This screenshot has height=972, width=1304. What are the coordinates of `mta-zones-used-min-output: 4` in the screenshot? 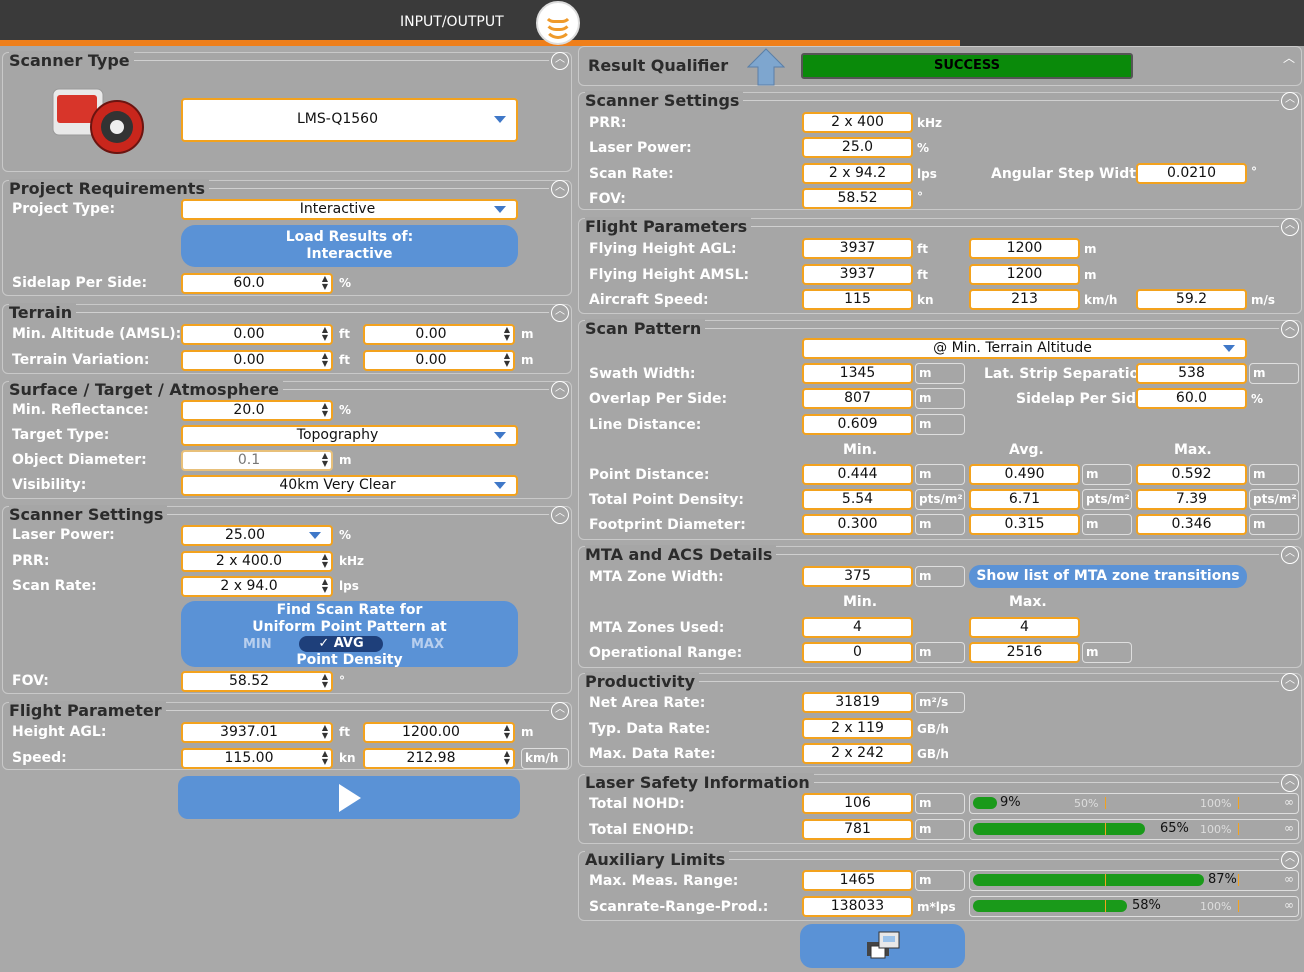 It's located at (857, 627).